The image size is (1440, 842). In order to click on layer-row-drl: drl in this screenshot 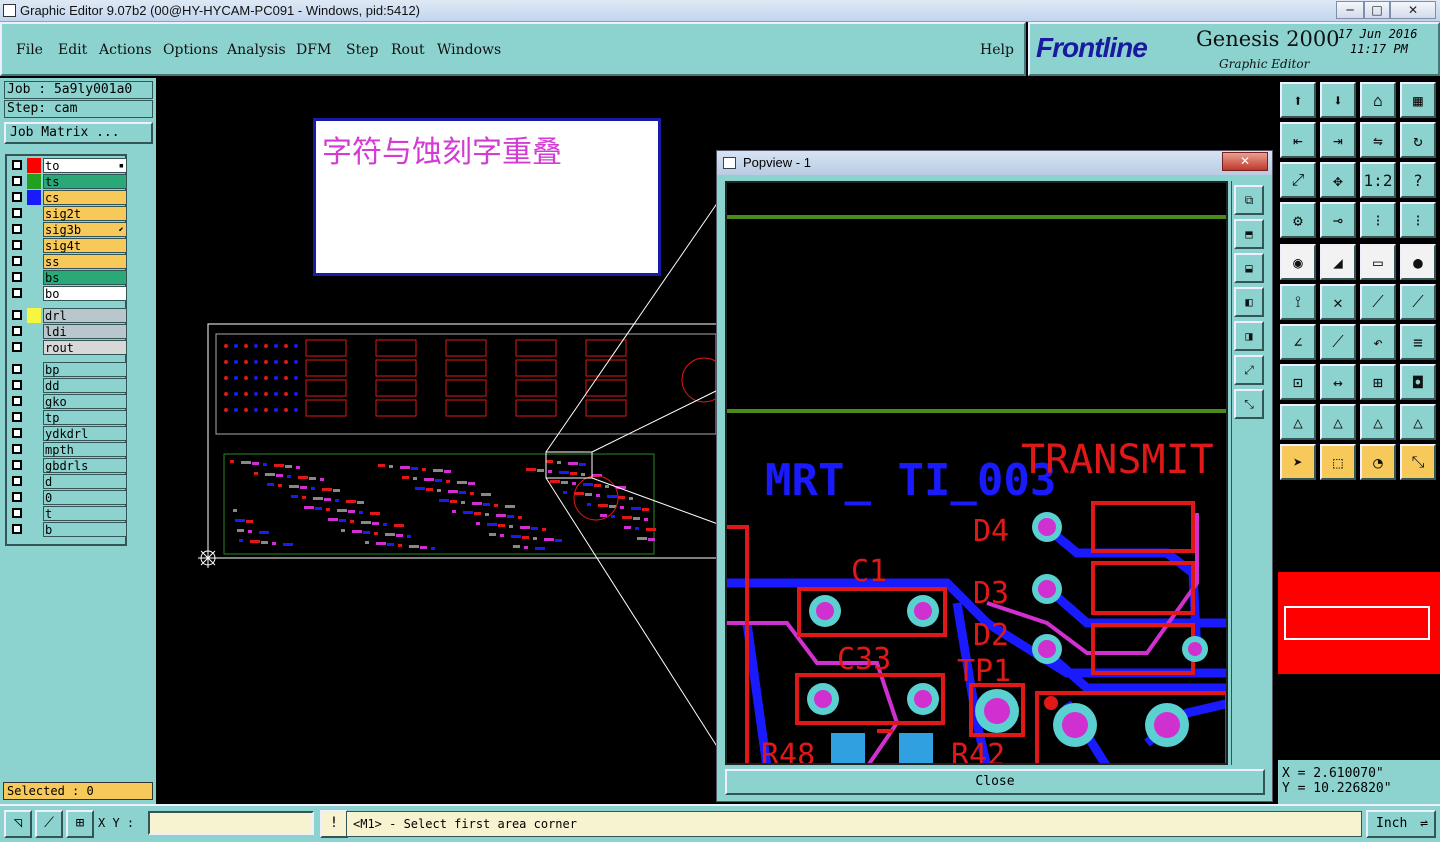, I will do `click(68, 315)`.